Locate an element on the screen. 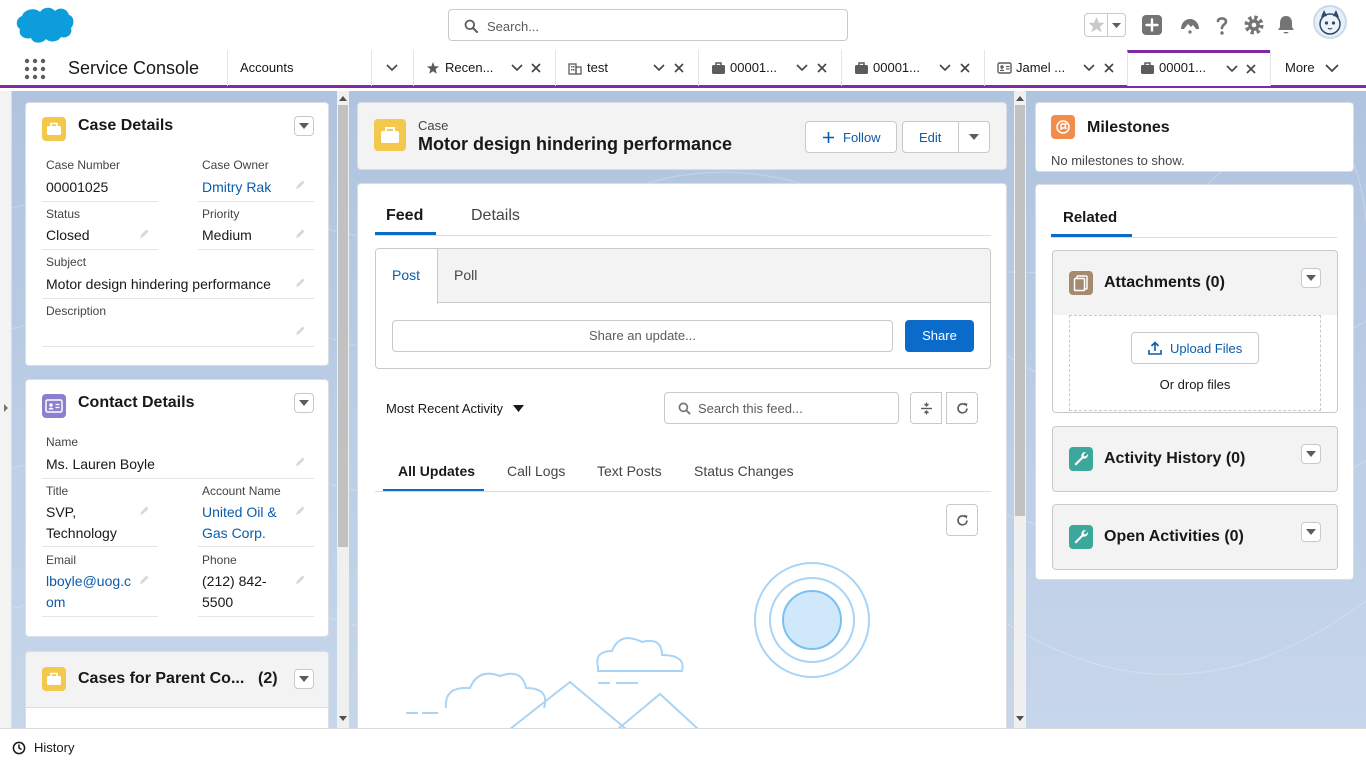  filter-tab-call-logs: Call Logs is located at coordinates (536, 471).